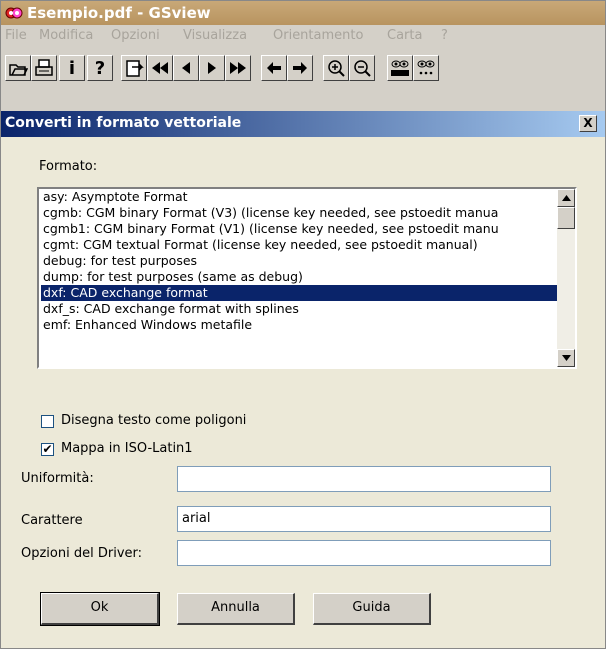 The width and height of the screenshot is (606, 649). I want to click on forward-button, so click(300, 68).